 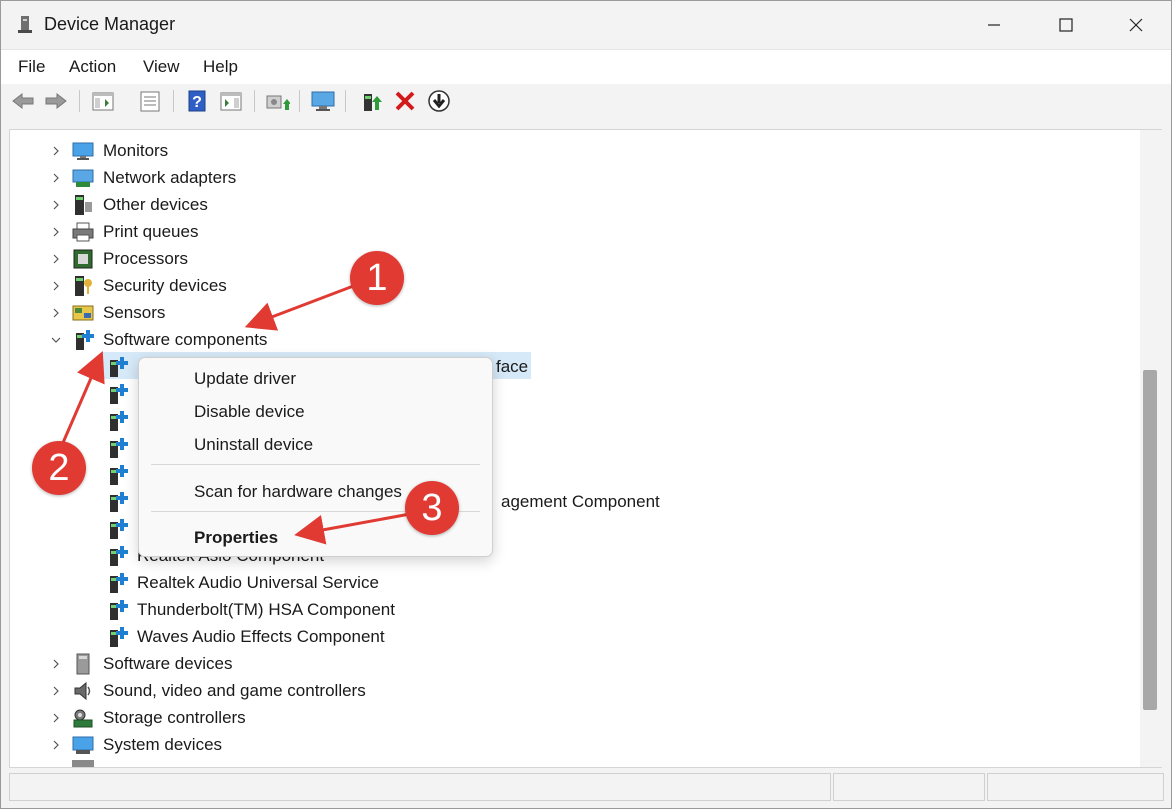 I want to click on status-bar, so click(x=586, y=788).